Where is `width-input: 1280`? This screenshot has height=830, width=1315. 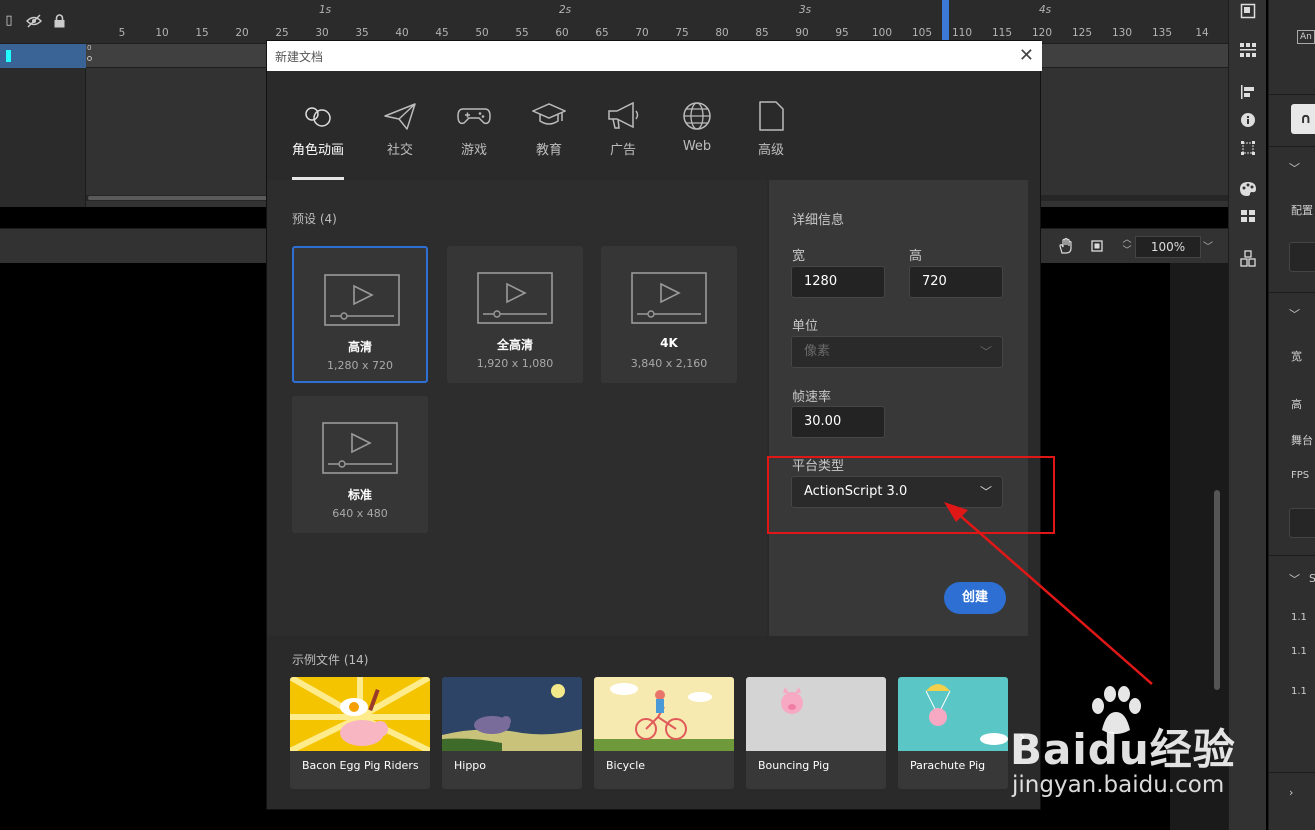 width-input: 1280 is located at coordinates (838, 282).